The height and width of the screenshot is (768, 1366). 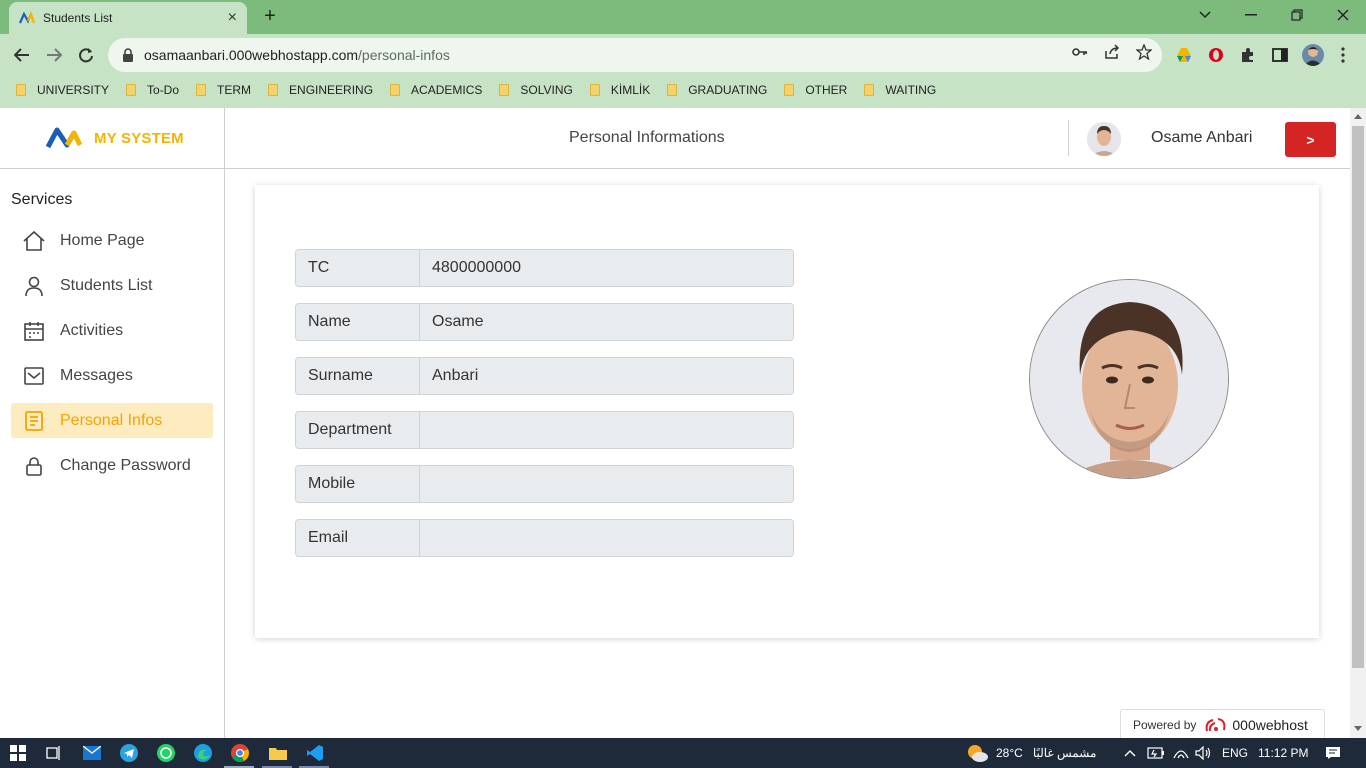 What do you see at coordinates (1104, 139) in the screenshot?
I see `user-avatar` at bounding box center [1104, 139].